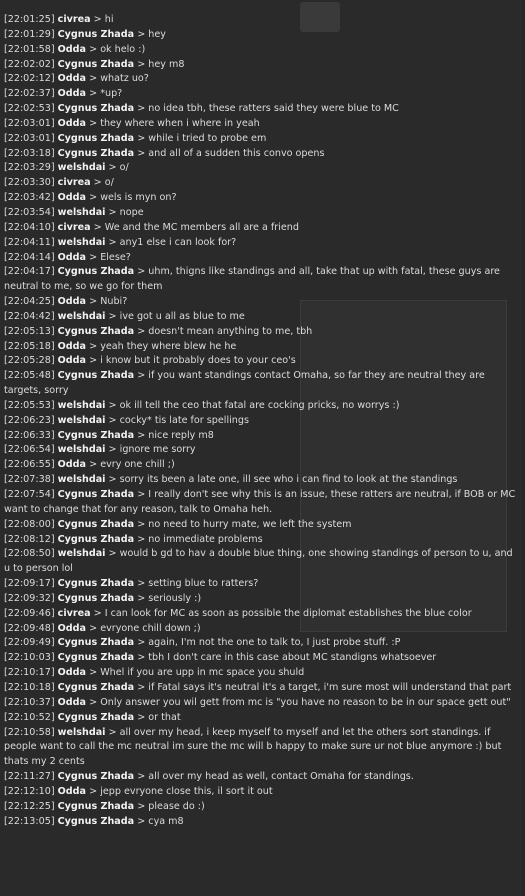 The image size is (525, 896). What do you see at coordinates (124, 79) in the screenshot?
I see `message-text: whatz uo?` at bounding box center [124, 79].